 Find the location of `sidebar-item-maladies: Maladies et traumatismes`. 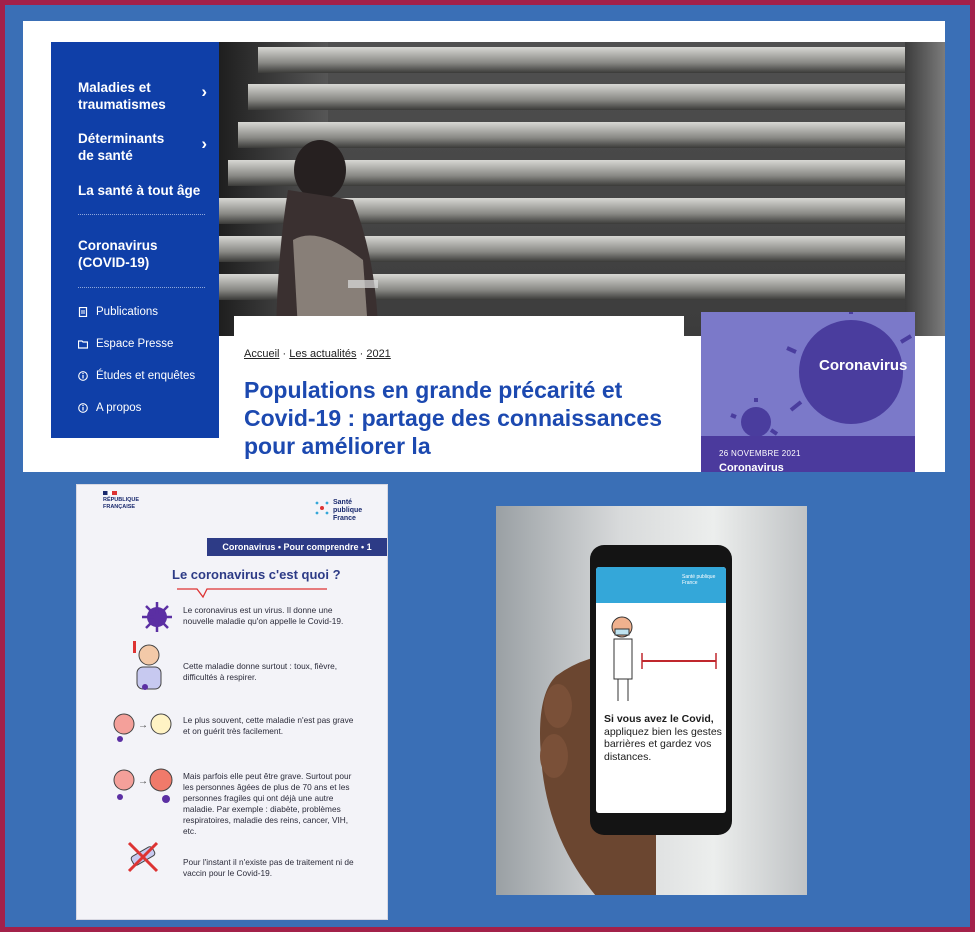

sidebar-item-maladies: Maladies et traumatismes is located at coordinates (142, 96).